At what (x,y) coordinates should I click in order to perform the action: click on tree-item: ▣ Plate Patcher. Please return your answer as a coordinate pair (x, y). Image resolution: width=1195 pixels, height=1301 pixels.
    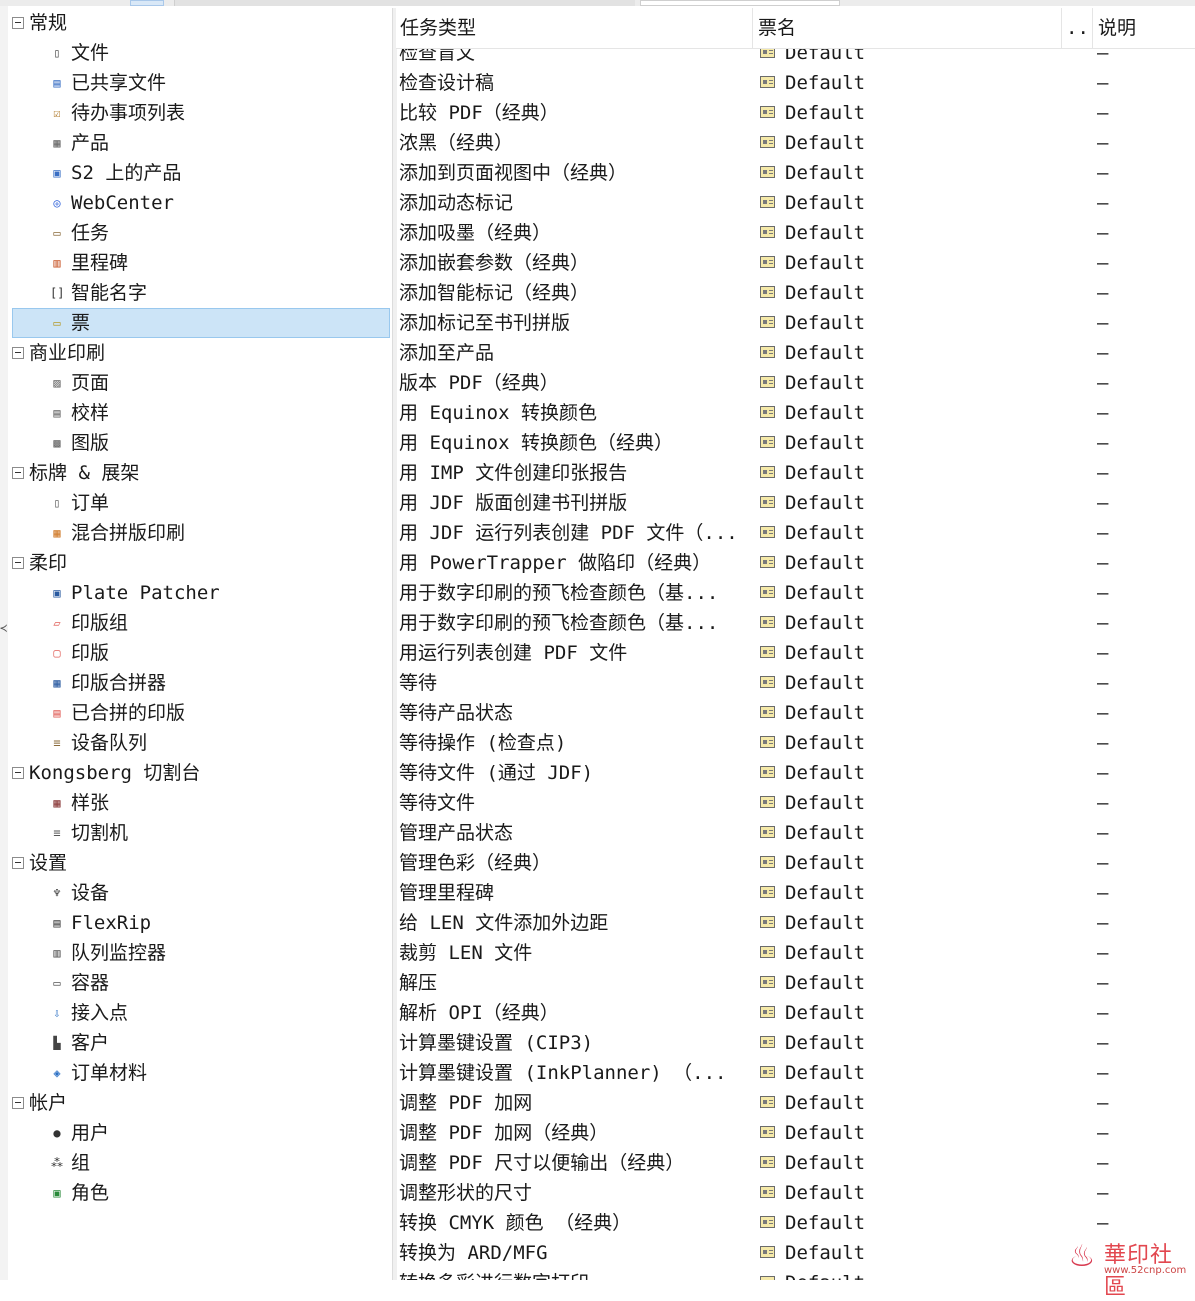
    Looking at the image, I should click on (200, 593).